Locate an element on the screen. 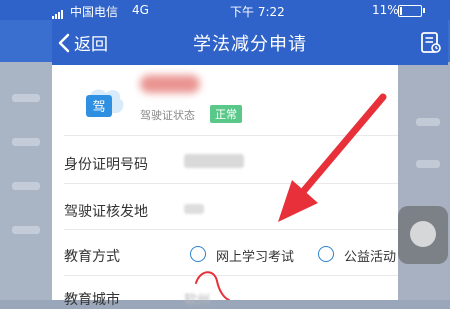 The height and width of the screenshot is (309, 450). radio-online-study is located at coordinates (198, 254).